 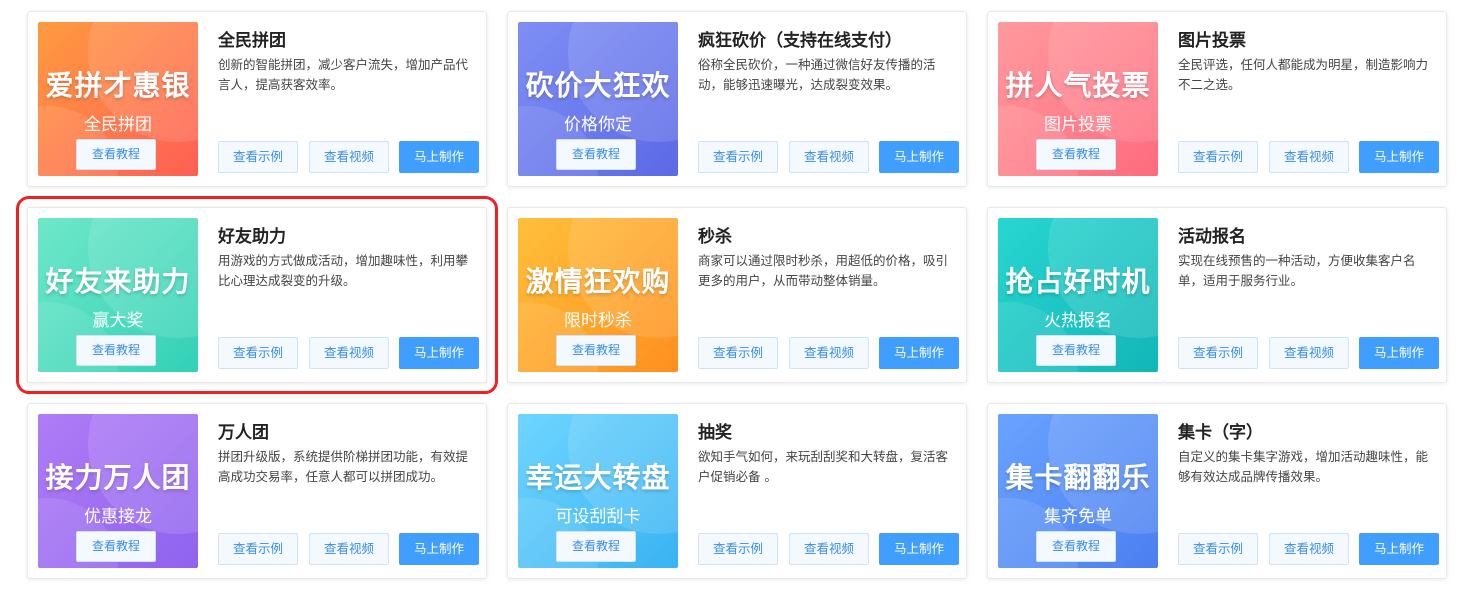 I want to click on card-description: 自定义的集卡集字游戏，增加活动趣味性，能够有效达成品牌传播效果。, so click(x=1303, y=466).